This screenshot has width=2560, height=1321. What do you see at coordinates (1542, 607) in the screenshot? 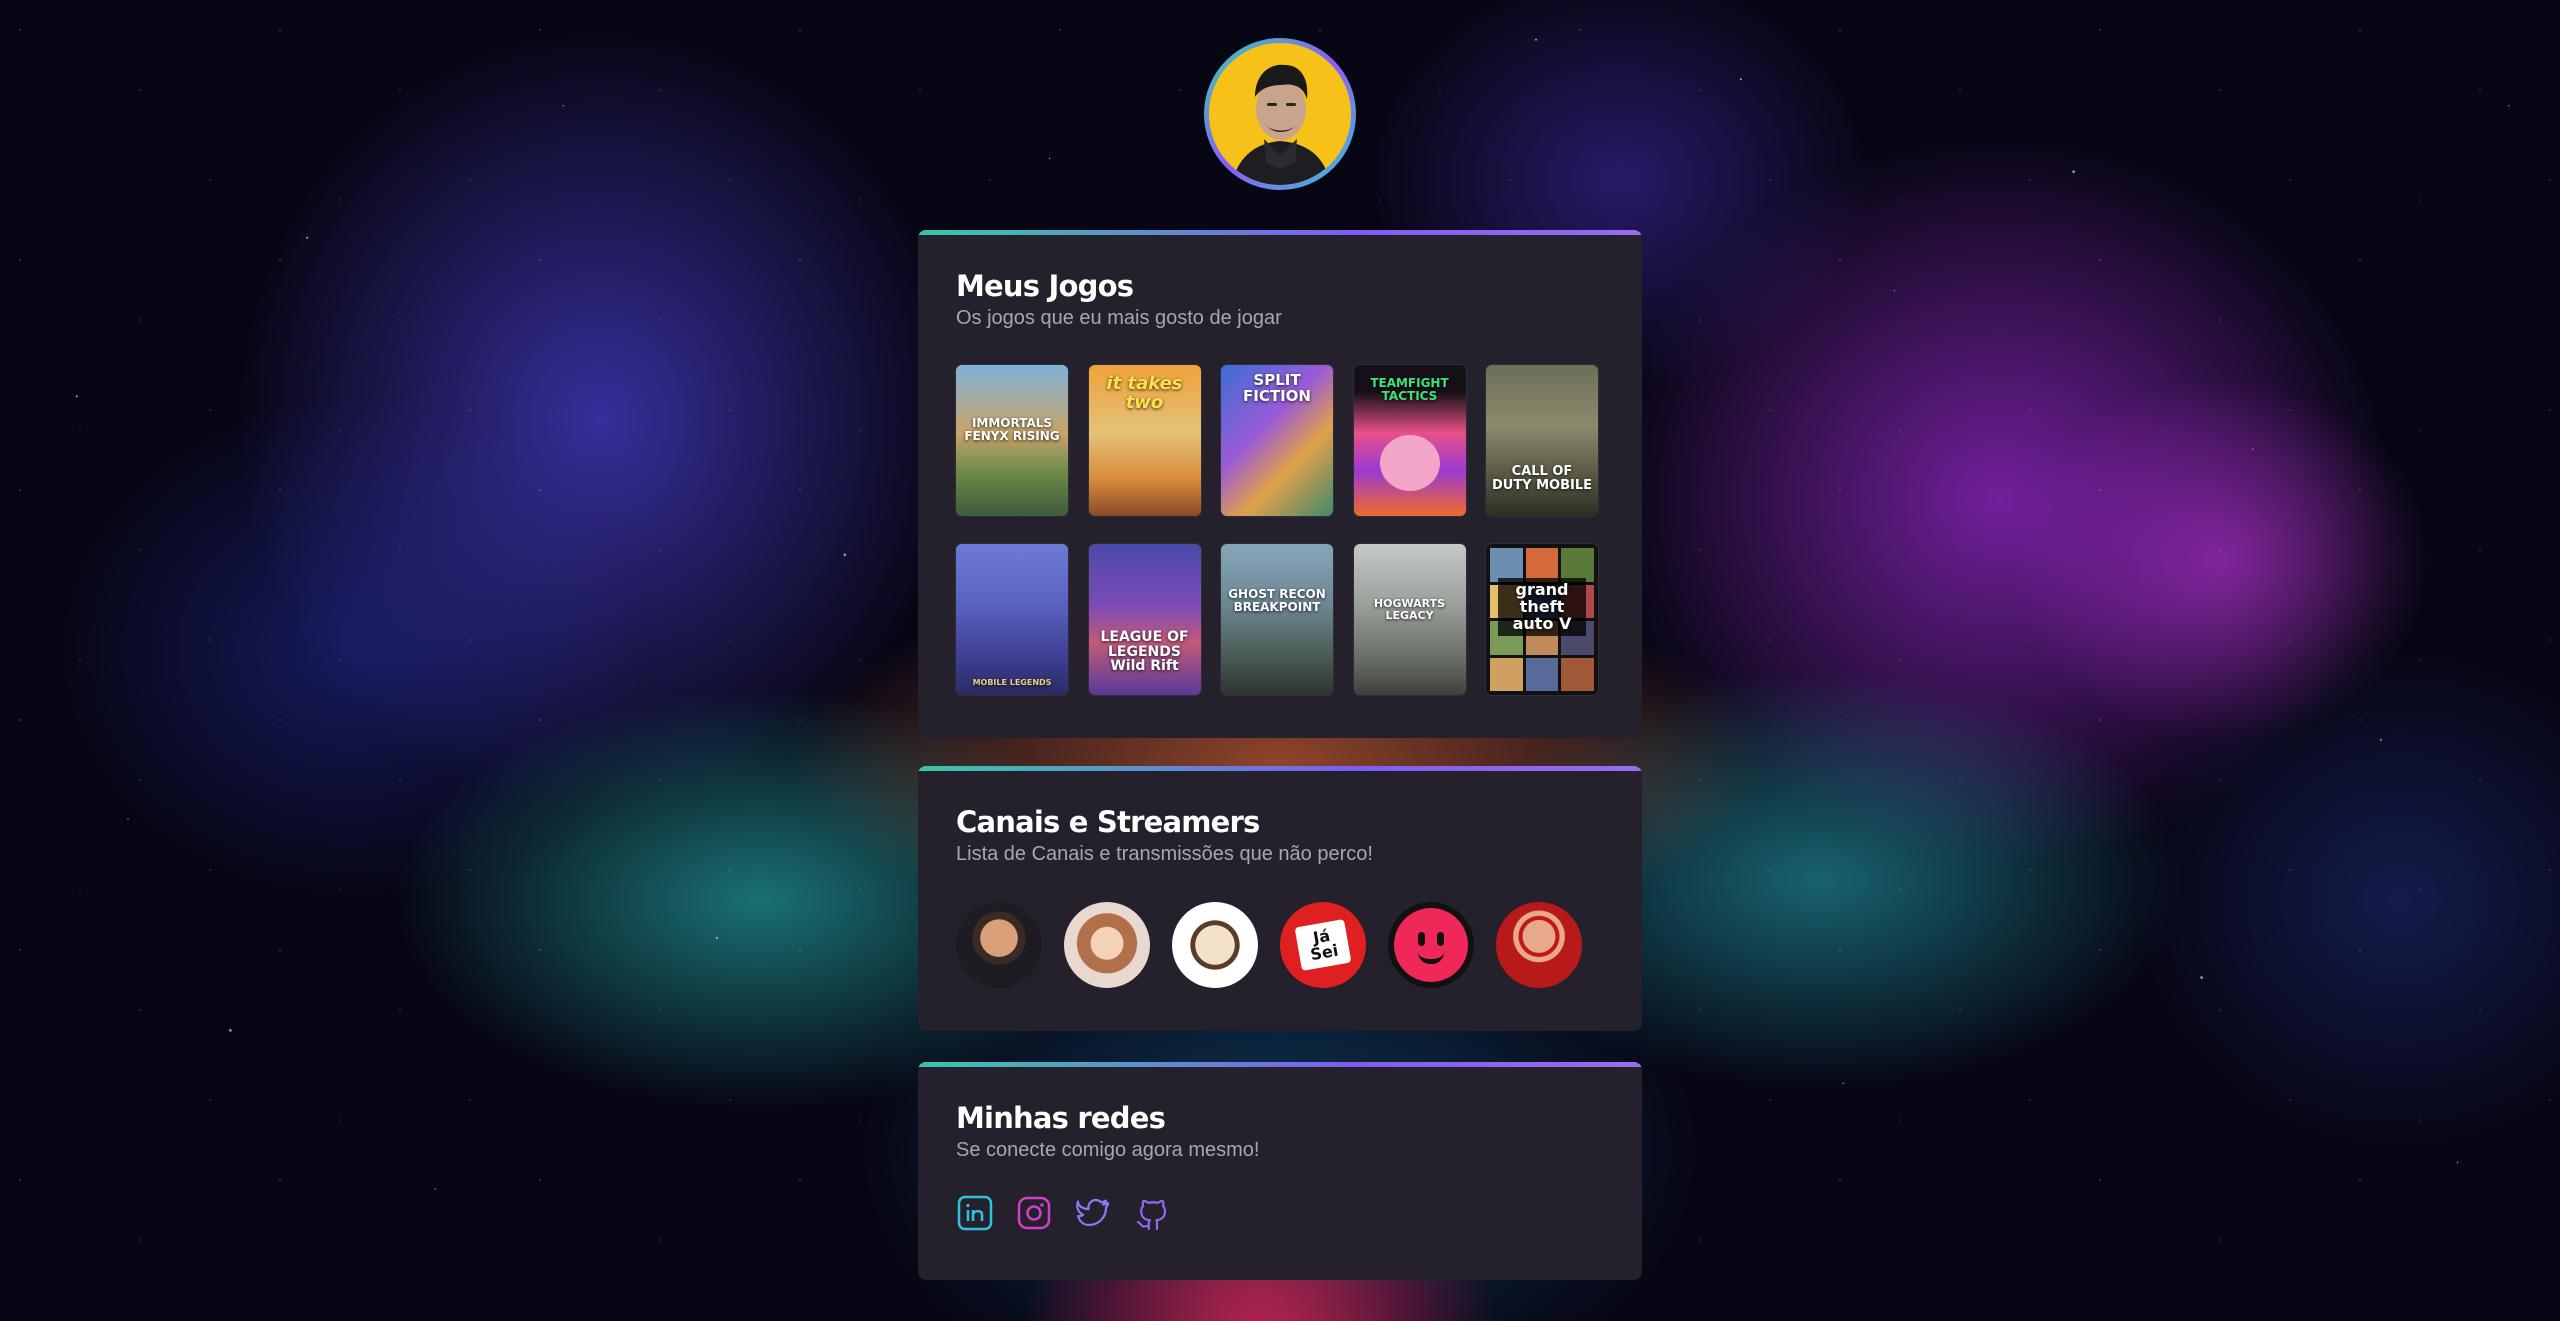
I see `game-title: grand theft auto V` at bounding box center [1542, 607].